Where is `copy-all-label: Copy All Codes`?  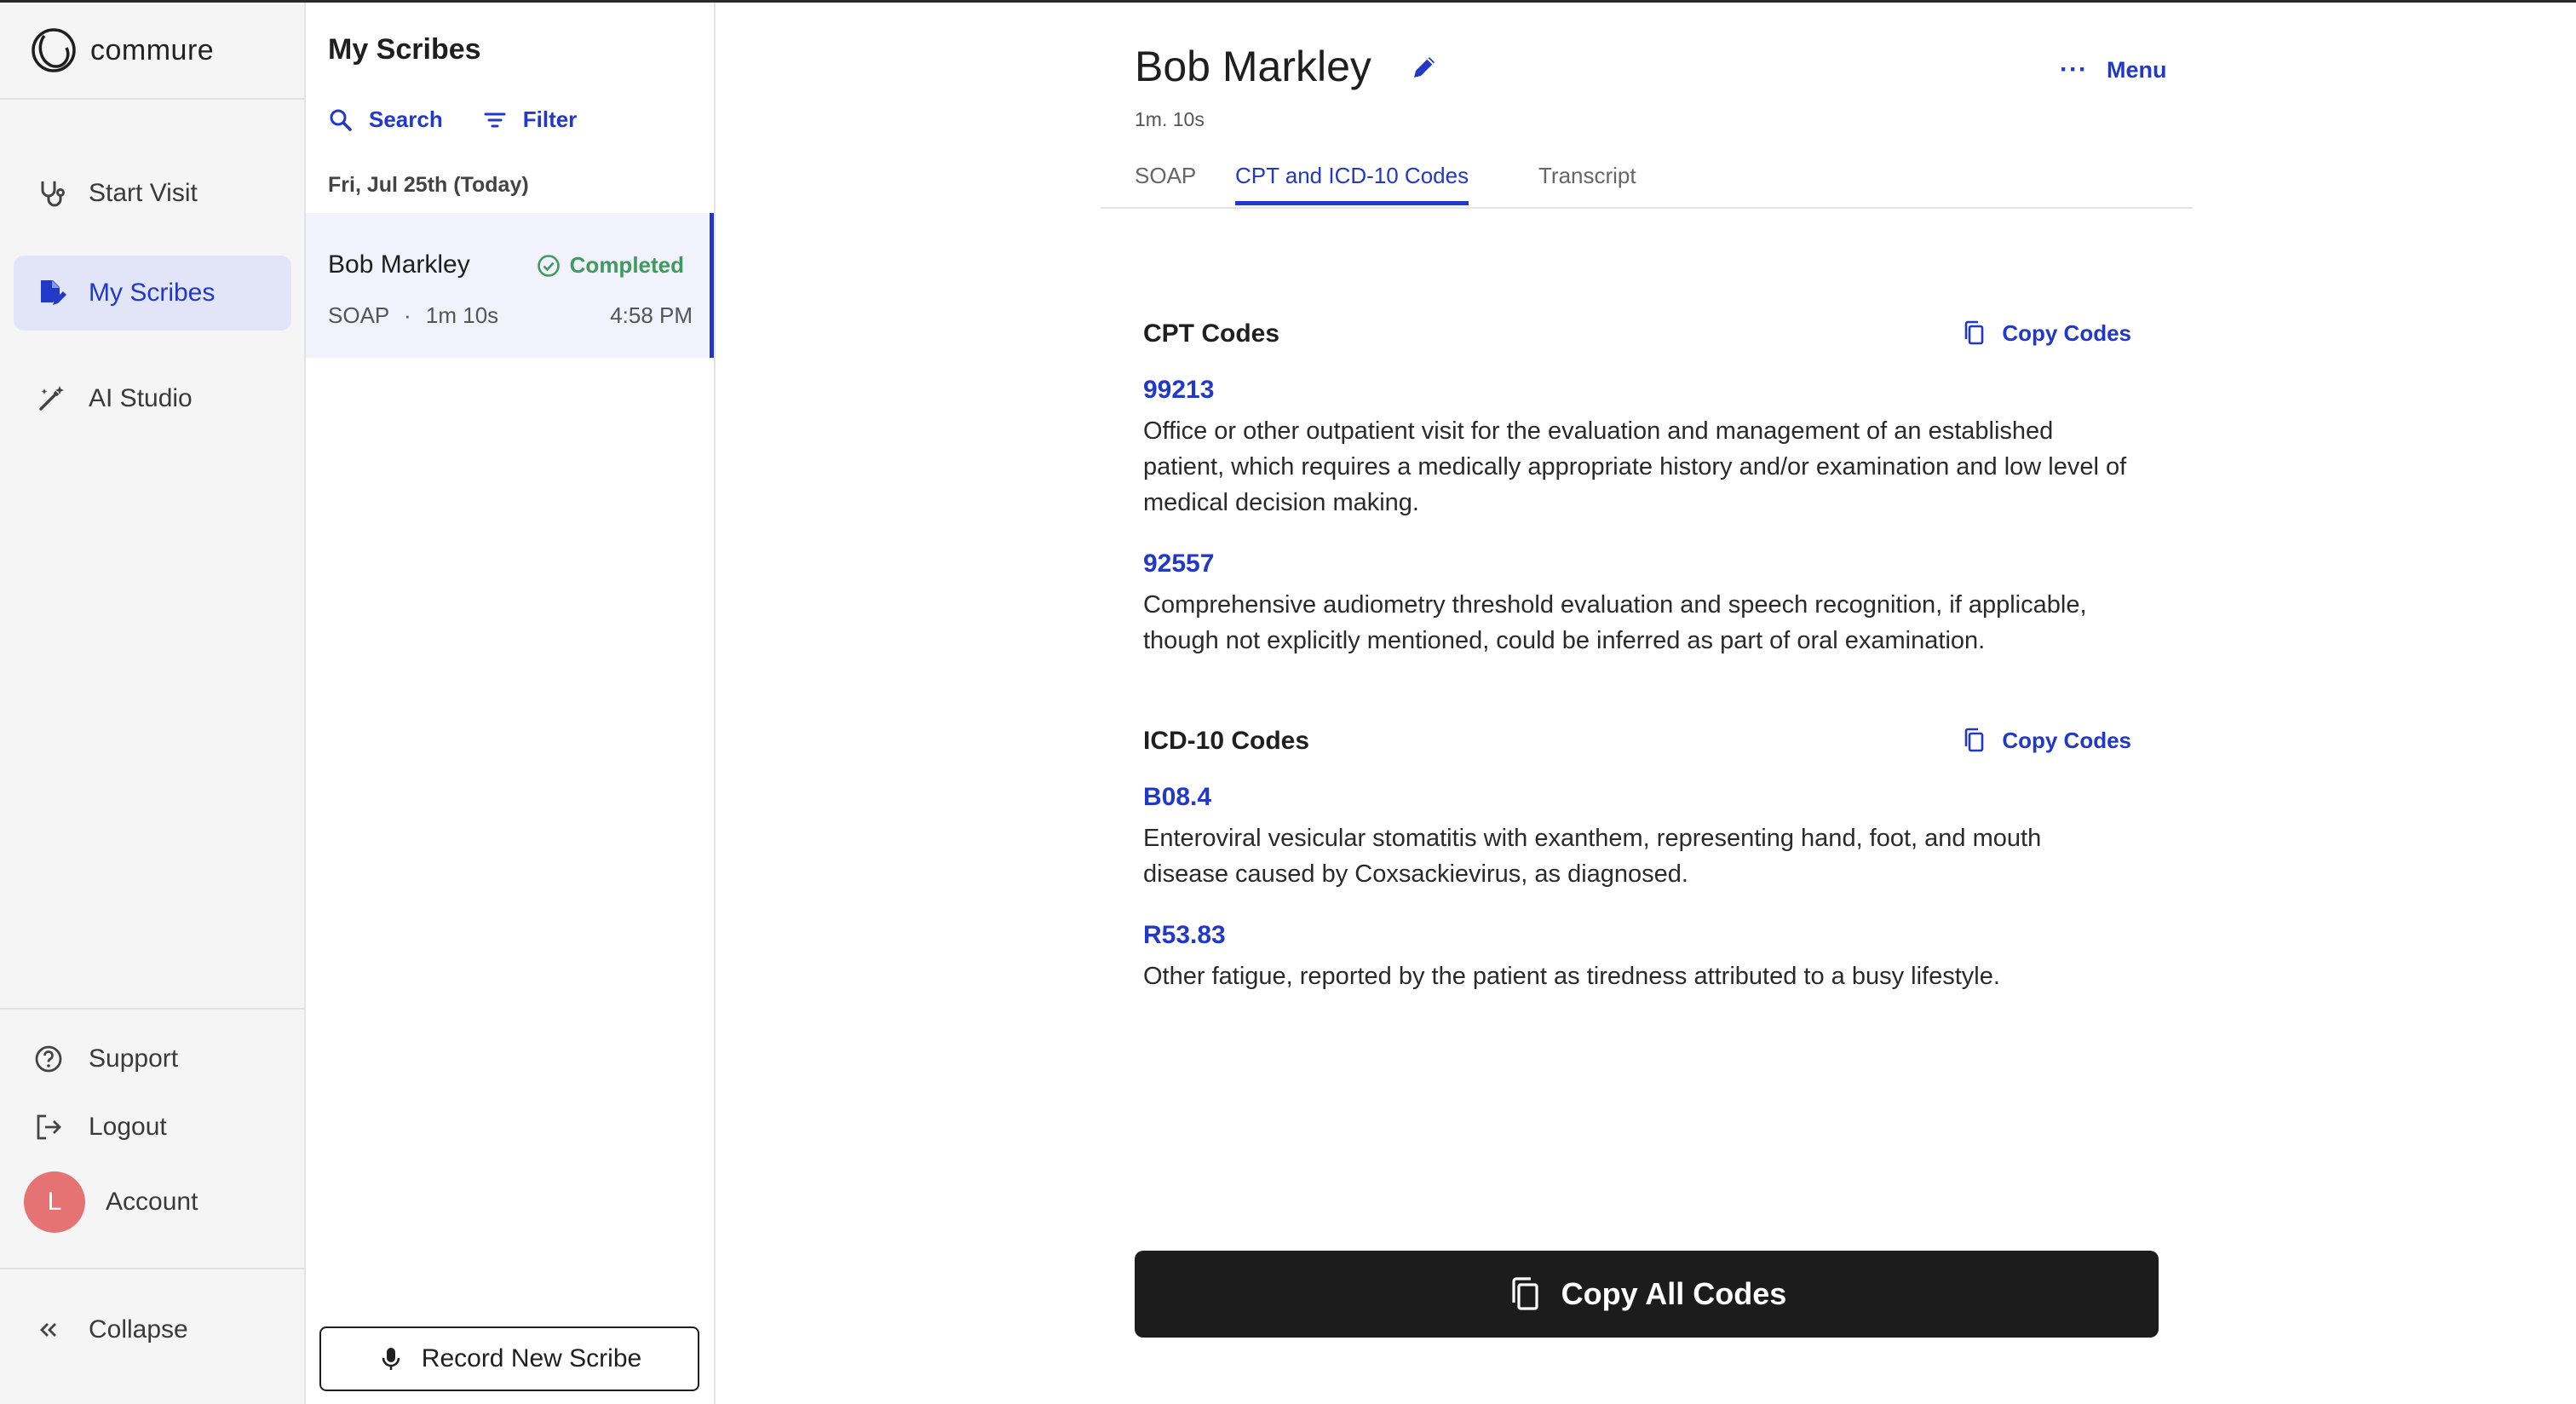 copy-all-label: Copy All Codes is located at coordinates (1674, 1293).